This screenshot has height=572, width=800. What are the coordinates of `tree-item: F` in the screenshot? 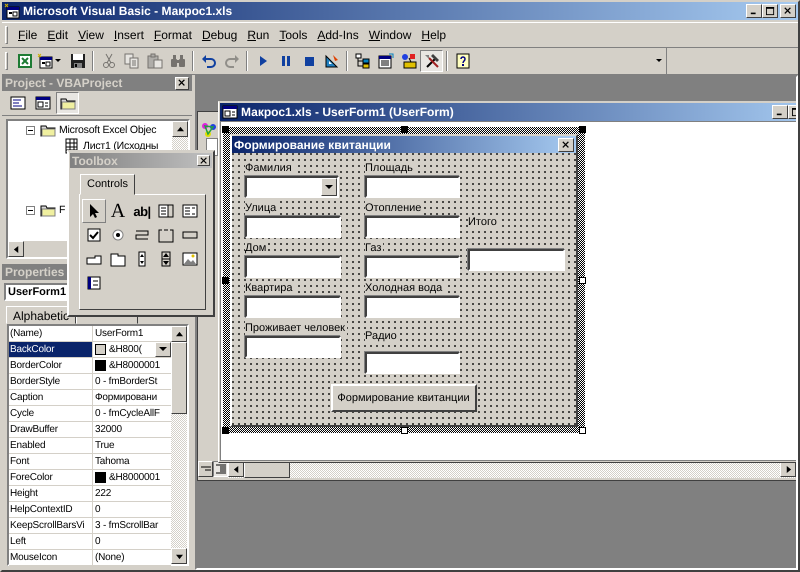 It's located at (62, 210).